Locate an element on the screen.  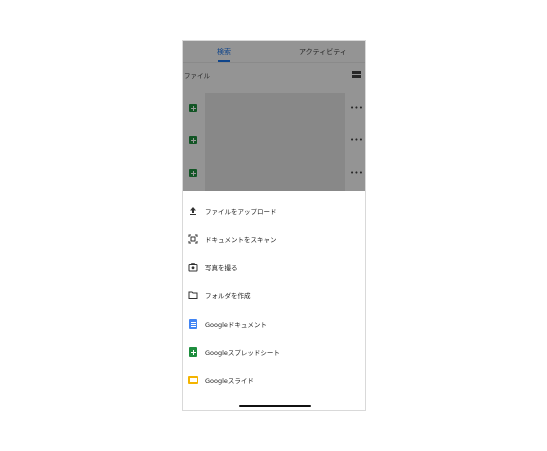
menu-item-label: フォルダを作成 is located at coordinates (228, 296).